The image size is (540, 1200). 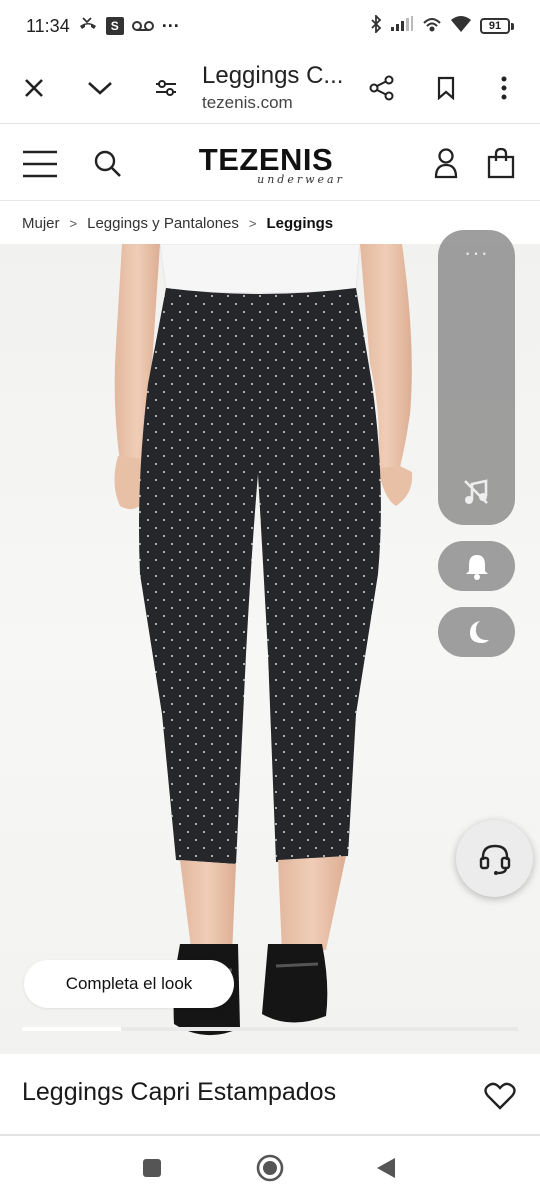 I want to click on bell-icon, so click(x=476, y=567).